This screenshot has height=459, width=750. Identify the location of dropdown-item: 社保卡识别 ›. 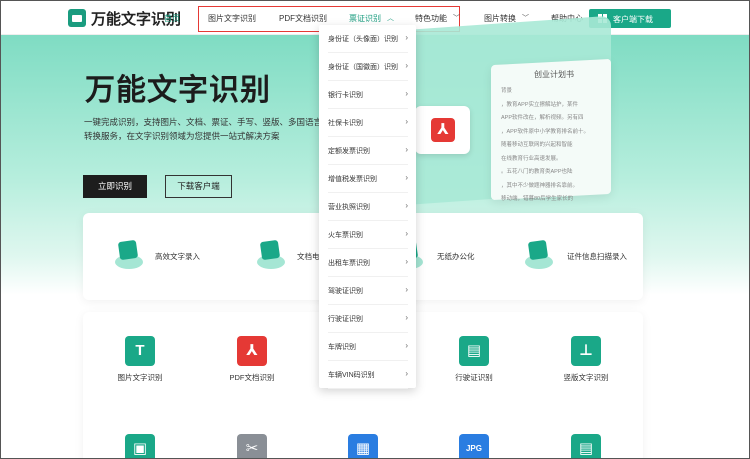
(368, 123).